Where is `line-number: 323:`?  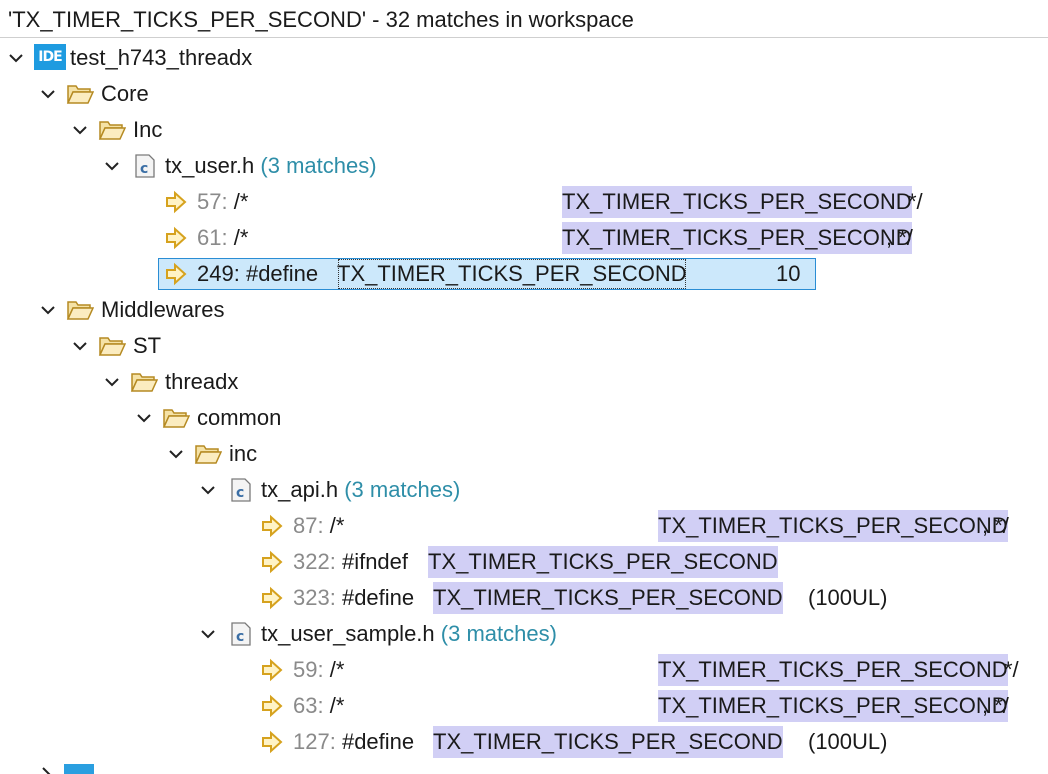 line-number: 323: is located at coordinates (314, 597).